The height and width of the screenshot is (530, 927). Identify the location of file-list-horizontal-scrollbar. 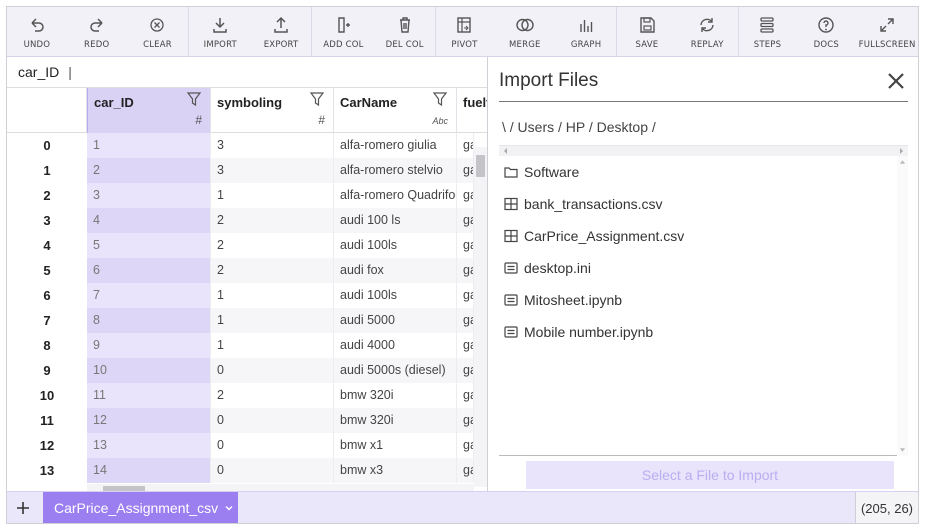
(703, 150).